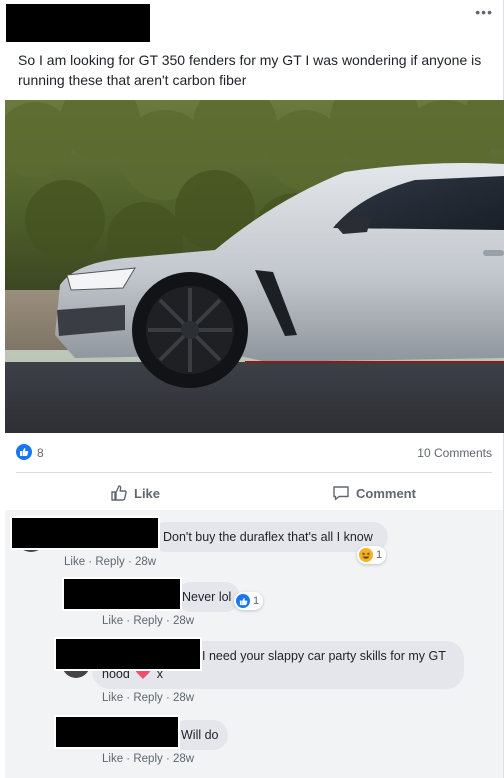 This screenshot has width=504, height=778. What do you see at coordinates (40, 453) in the screenshot?
I see `reaction-count: 8` at bounding box center [40, 453].